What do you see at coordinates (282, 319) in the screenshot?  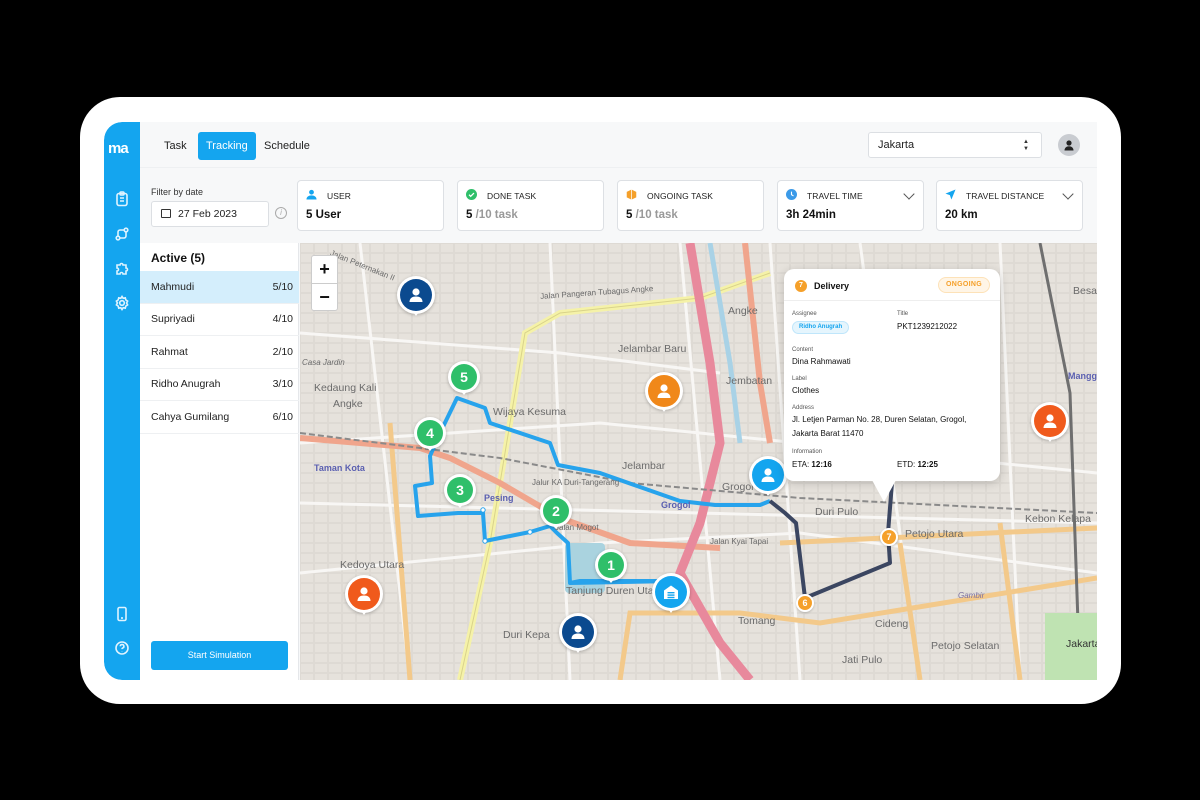 I see `driver-progress: 4/10` at bounding box center [282, 319].